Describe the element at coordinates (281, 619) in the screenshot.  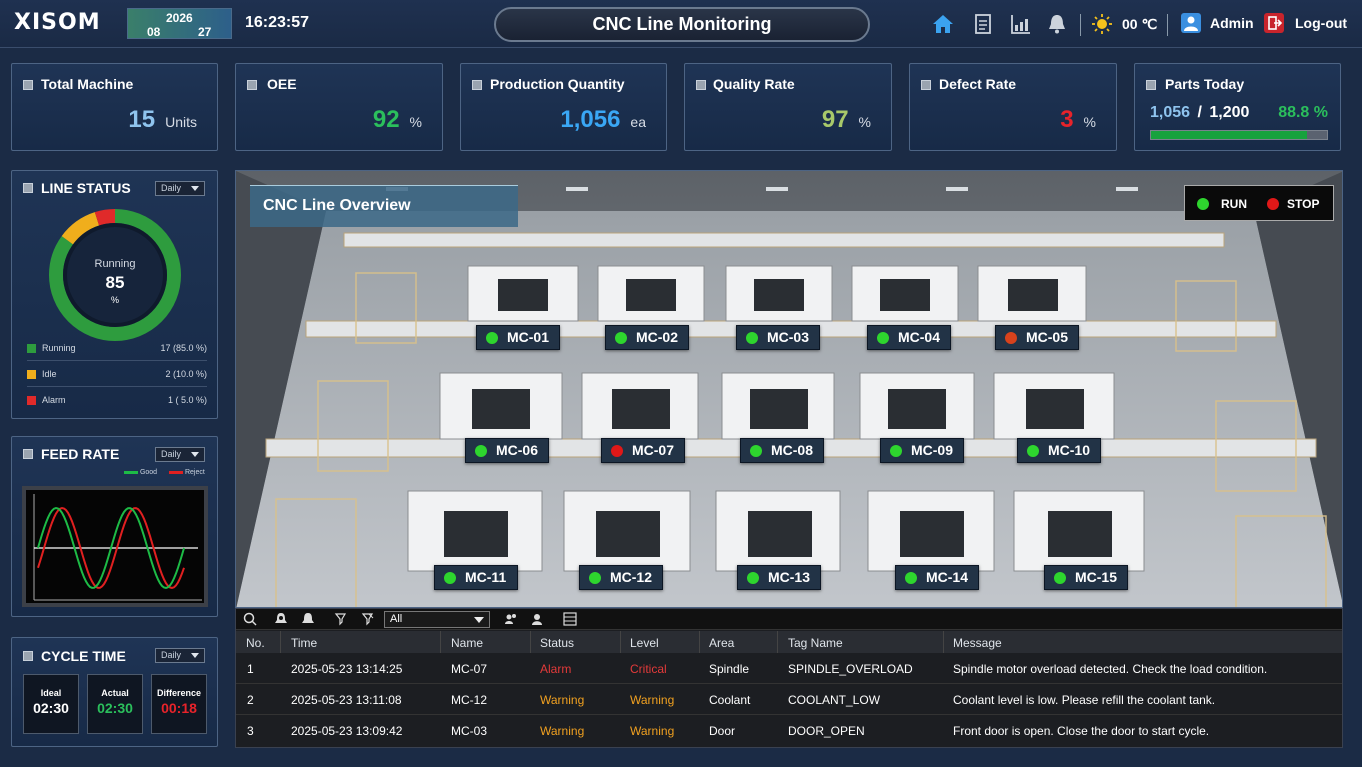
I see `alarm-ack-icon` at that location.